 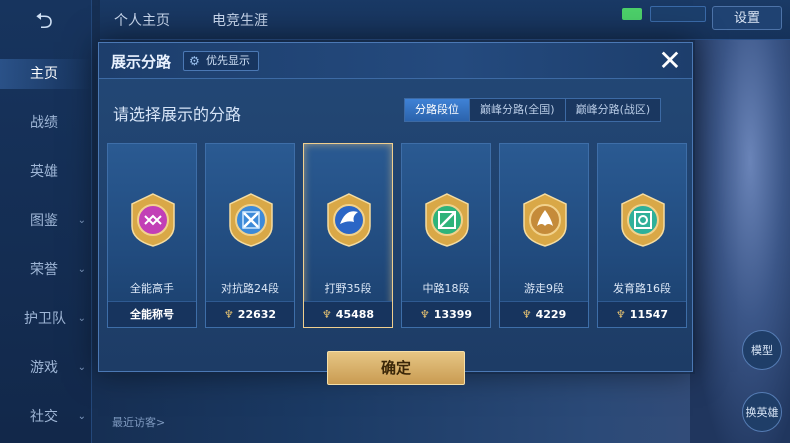 I want to click on nav-item-atlas: 图鉴 ⌄, so click(x=46, y=221).